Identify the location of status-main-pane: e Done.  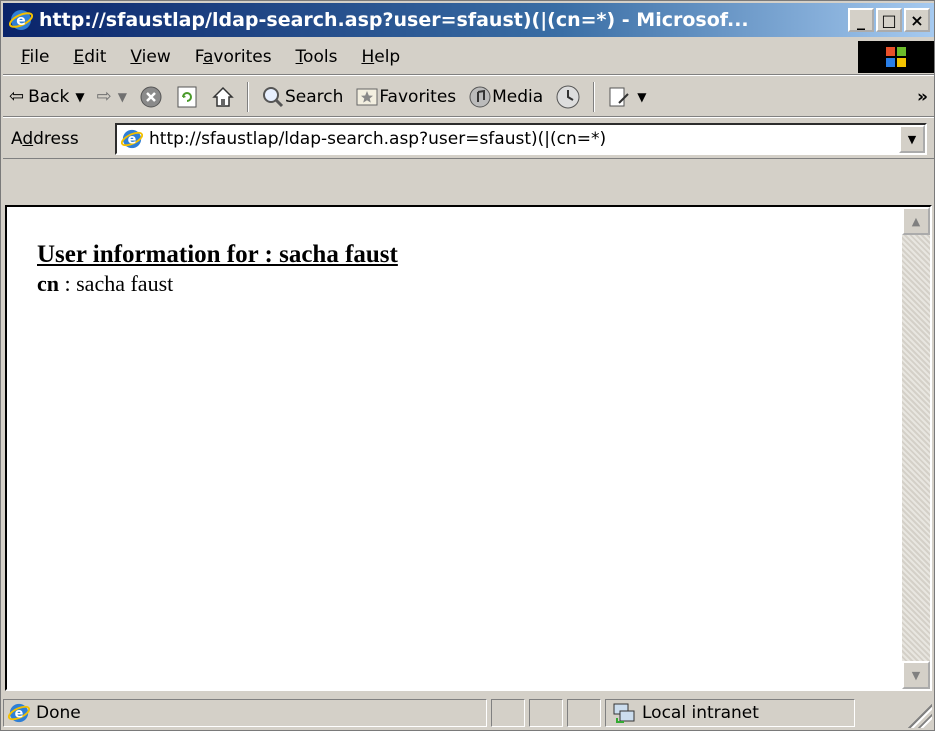
(245, 712).